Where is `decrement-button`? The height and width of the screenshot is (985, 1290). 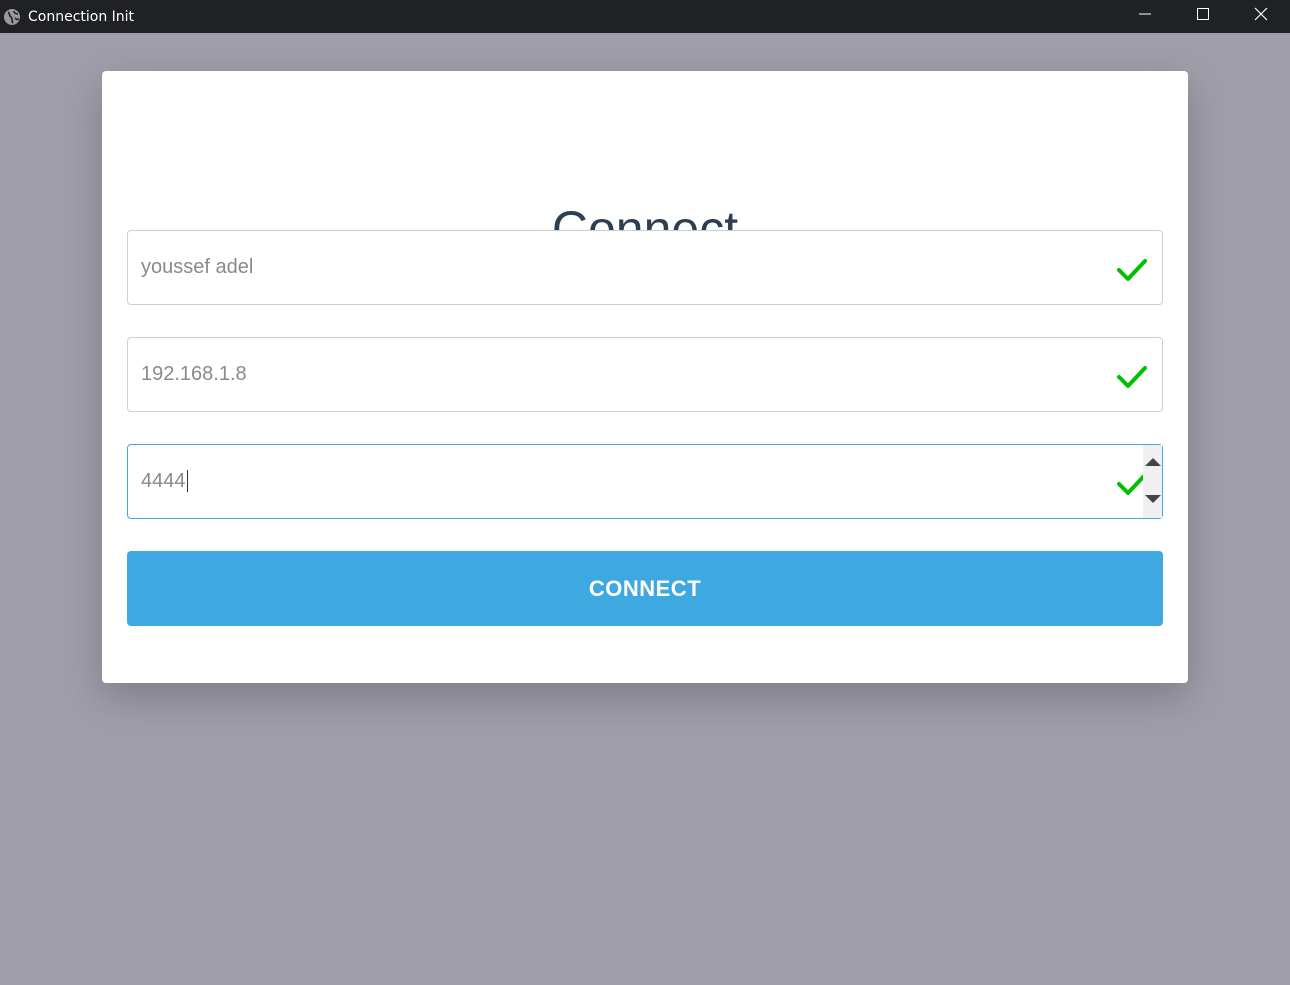
decrement-button is located at coordinates (1152, 500).